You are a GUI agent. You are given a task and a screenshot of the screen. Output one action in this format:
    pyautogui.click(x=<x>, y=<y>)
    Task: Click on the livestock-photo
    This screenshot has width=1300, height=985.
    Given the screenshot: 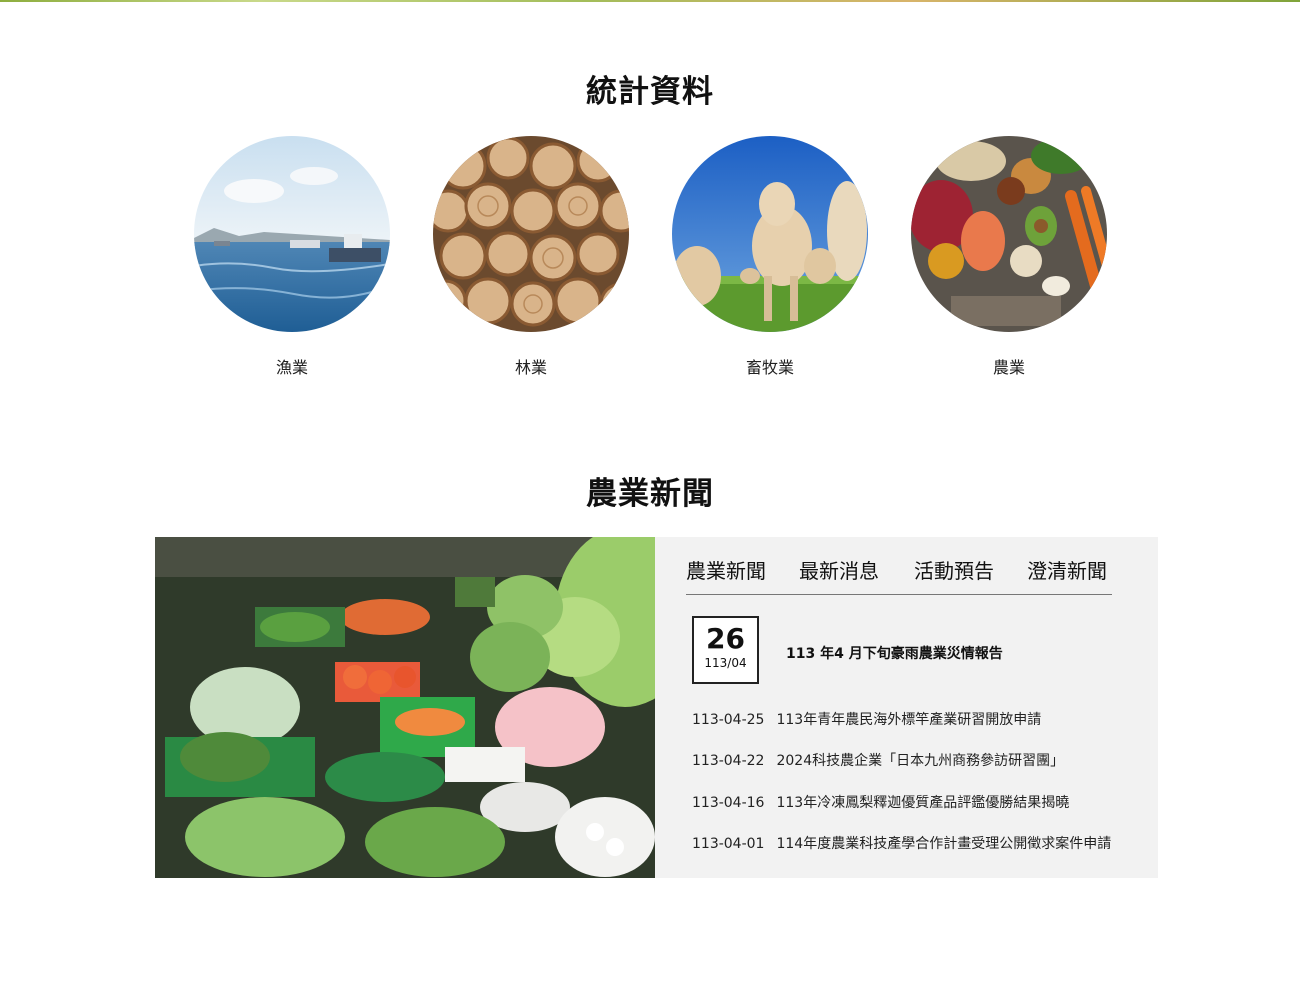 What is the action you would take?
    pyautogui.click(x=770, y=234)
    